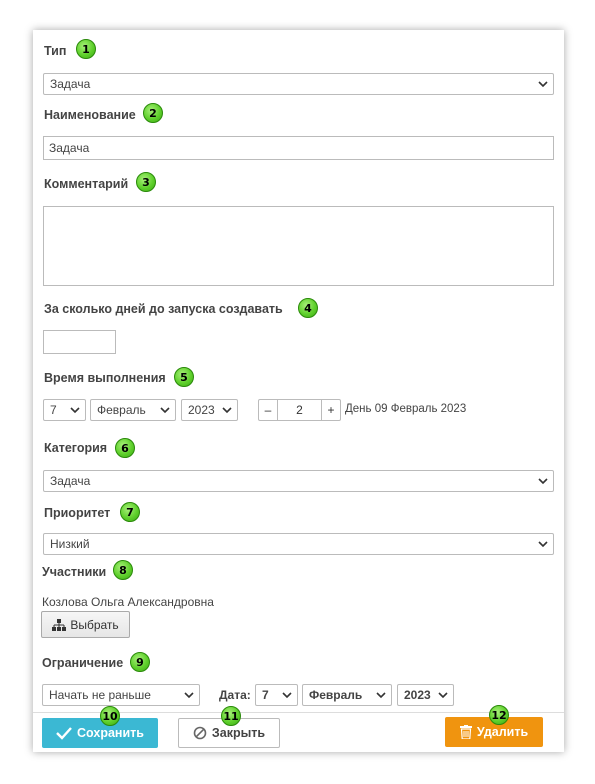 The height and width of the screenshot is (784, 595). What do you see at coordinates (70, 481) in the screenshot?
I see `category-select-value: Задача` at bounding box center [70, 481].